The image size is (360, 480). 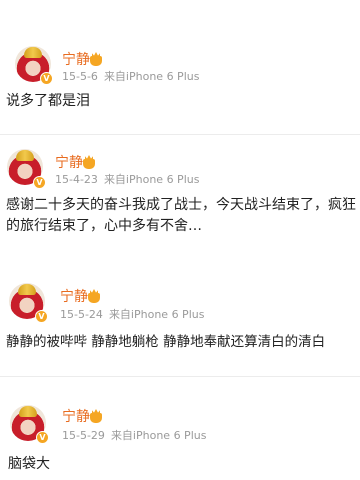 What do you see at coordinates (29, 464) in the screenshot?
I see `post-text: 脑袋大` at bounding box center [29, 464].